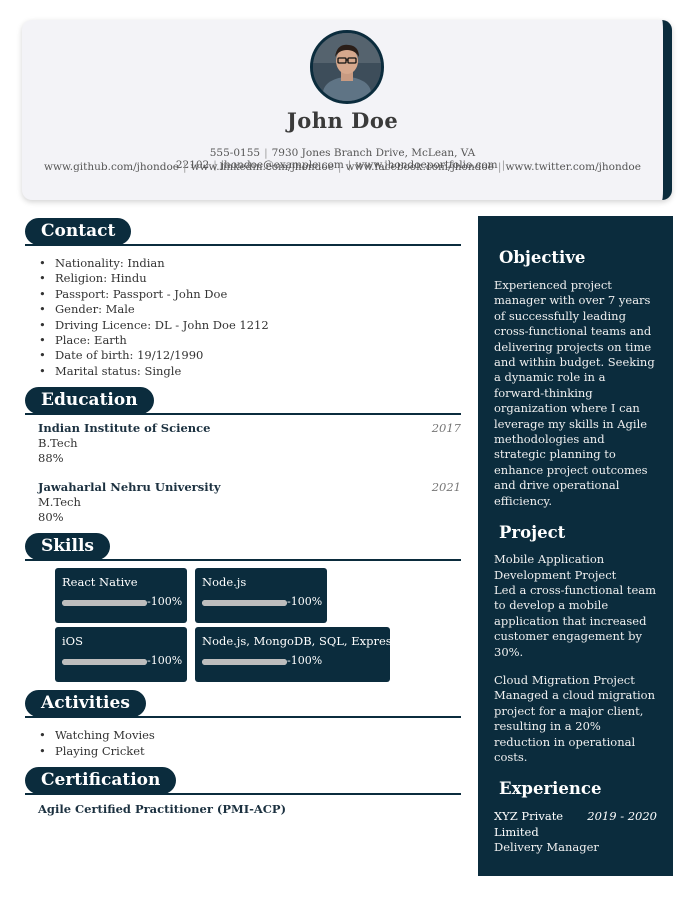  I want to click on score: 80%, so click(51, 517).